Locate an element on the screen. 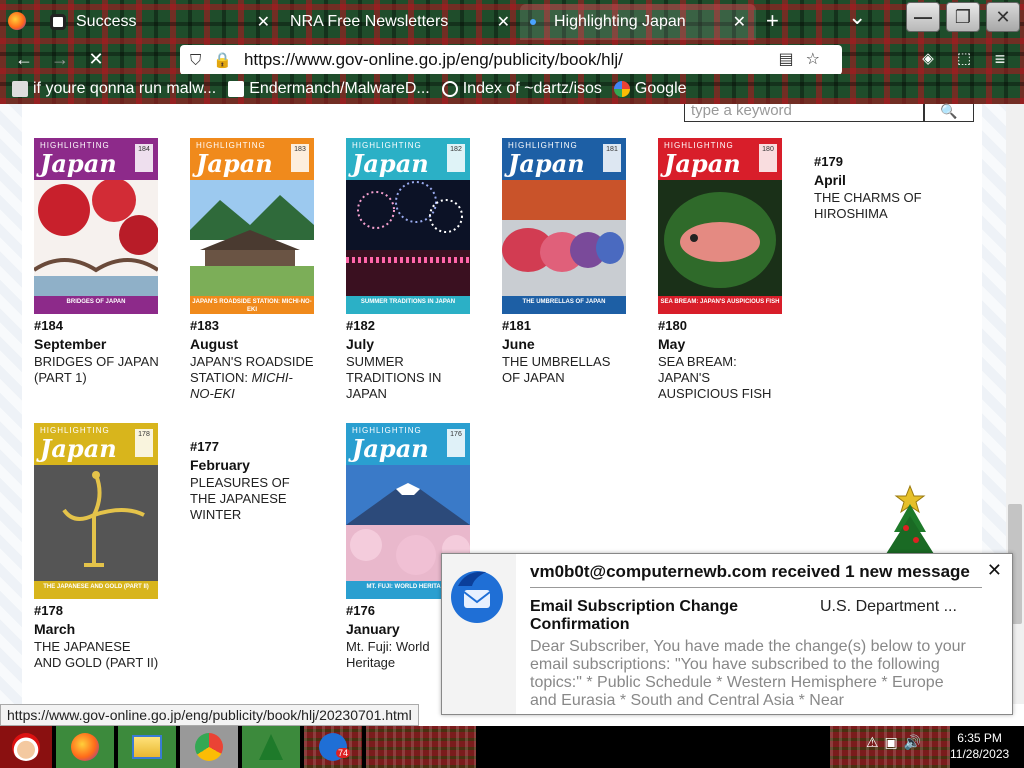  forward-button: → is located at coordinates (60, 59).